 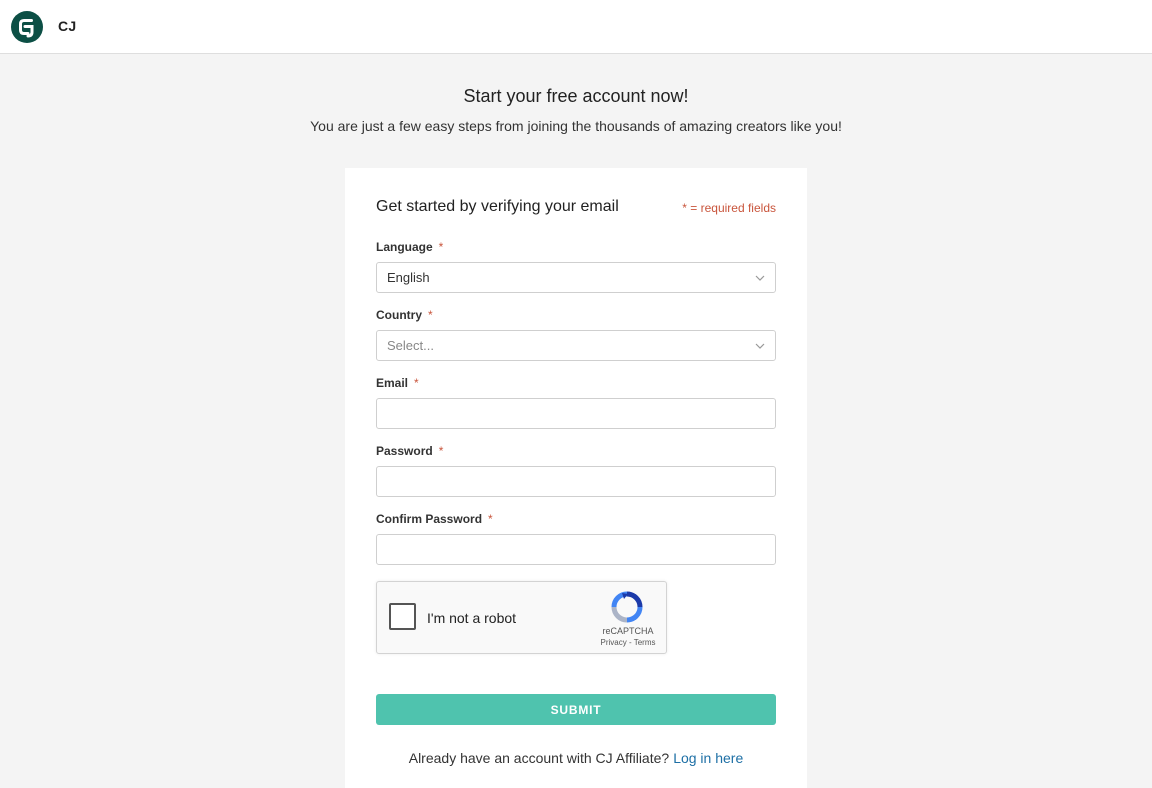 What do you see at coordinates (402, 616) in the screenshot?
I see `recaptcha-checkbox` at bounding box center [402, 616].